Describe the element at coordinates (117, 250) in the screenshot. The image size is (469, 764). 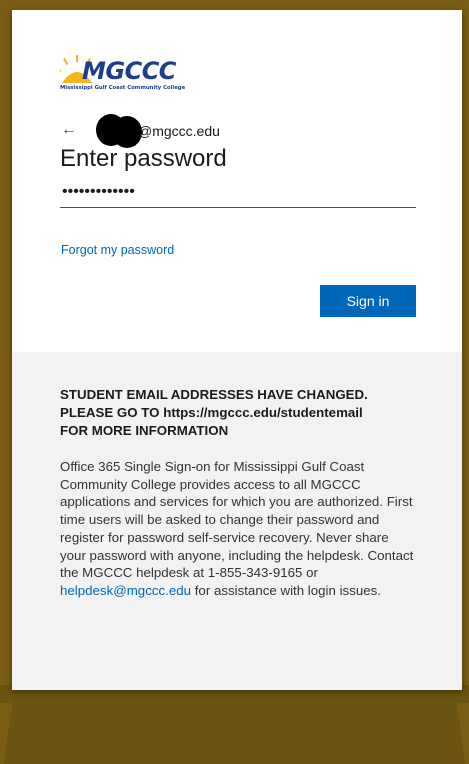
I see `forgot-password-link: Forgot my password` at that location.